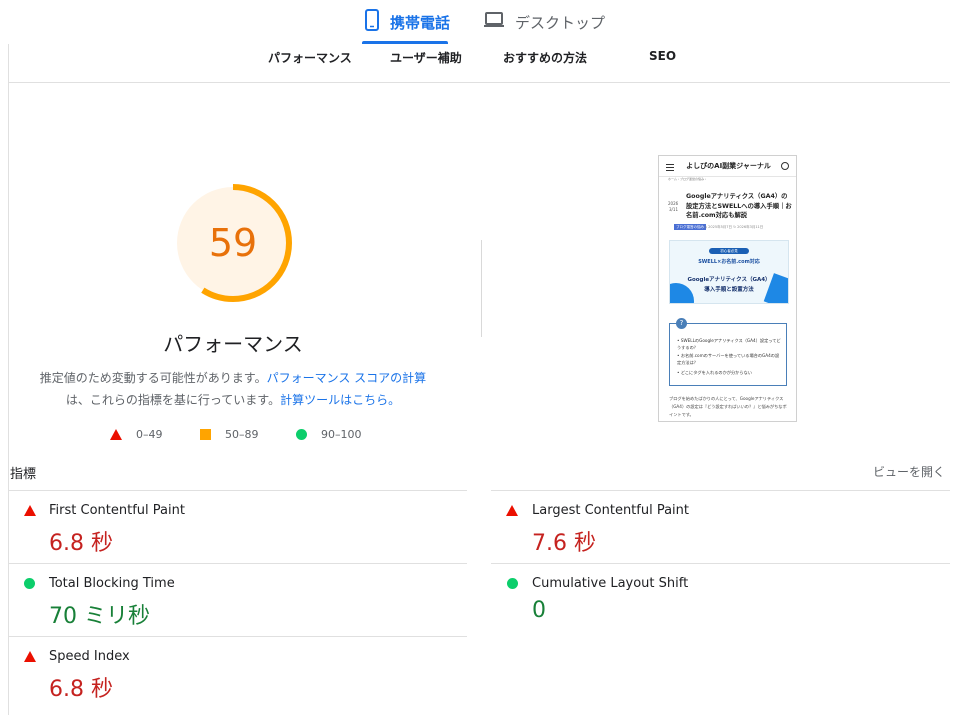 The width and height of the screenshot is (957, 715). Describe the element at coordinates (420, 22) in the screenshot. I see `tab-mobile-label: 携帯電話` at that location.